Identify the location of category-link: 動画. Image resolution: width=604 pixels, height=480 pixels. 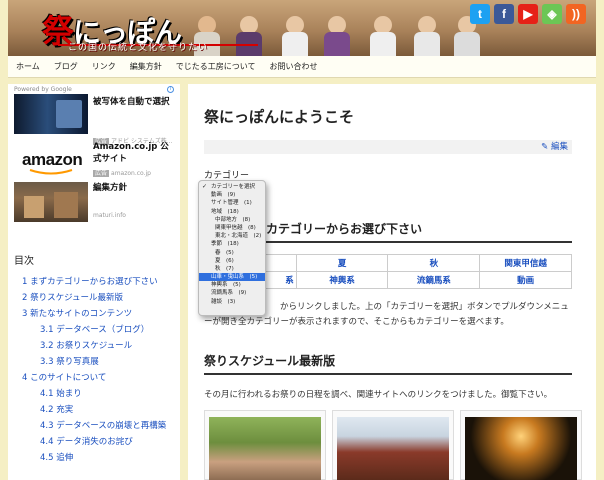
(525, 280).